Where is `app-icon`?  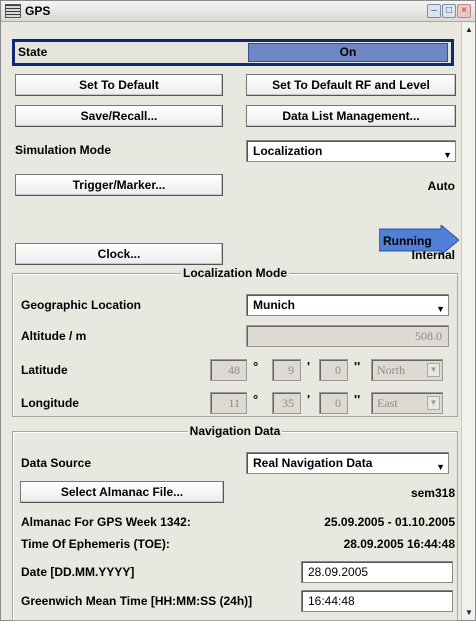 app-icon is located at coordinates (13, 11).